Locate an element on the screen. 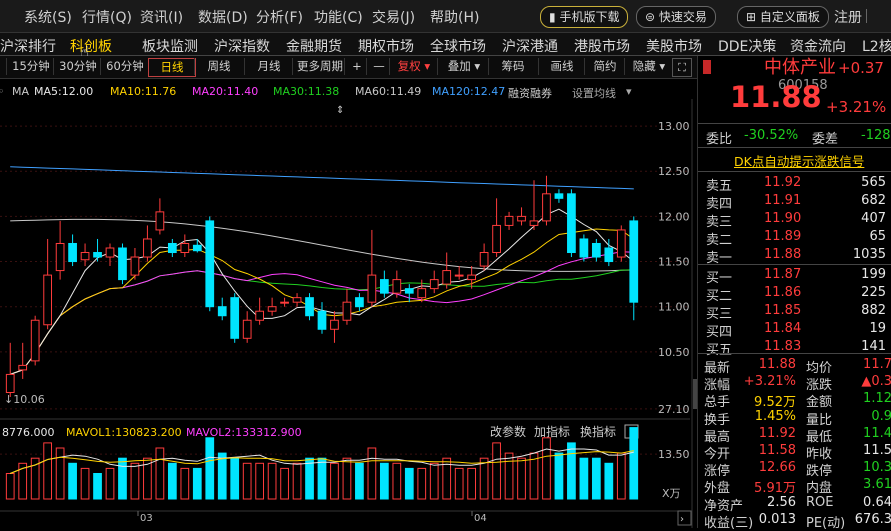 The image size is (891, 531). p-minus-button: — is located at coordinates (378, 66).